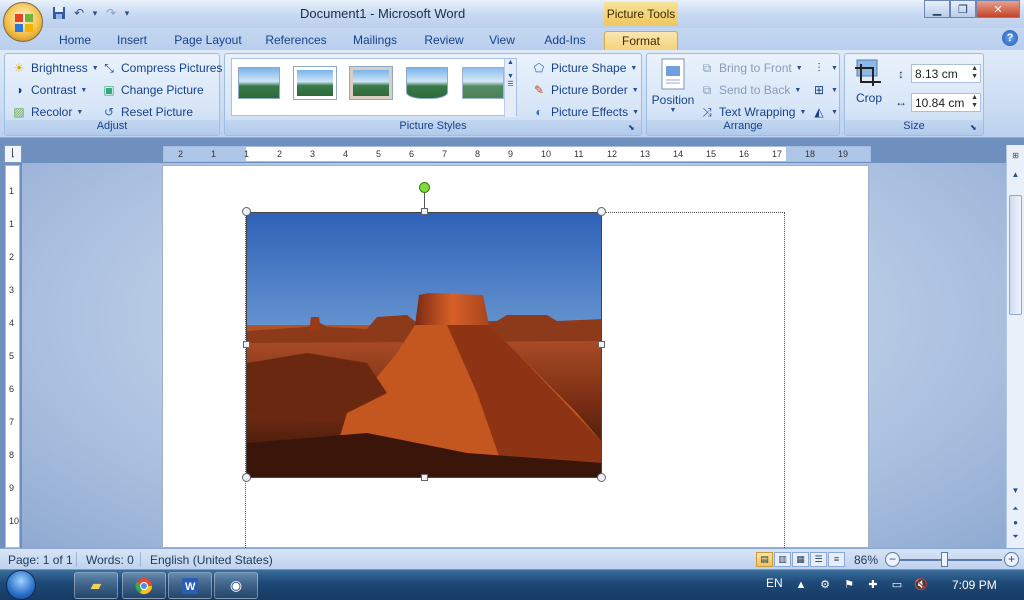 This screenshot has height=600, width=1024. What do you see at coordinates (59, 13) in the screenshot?
I see `save-icon` at bounding box center [59, 13].